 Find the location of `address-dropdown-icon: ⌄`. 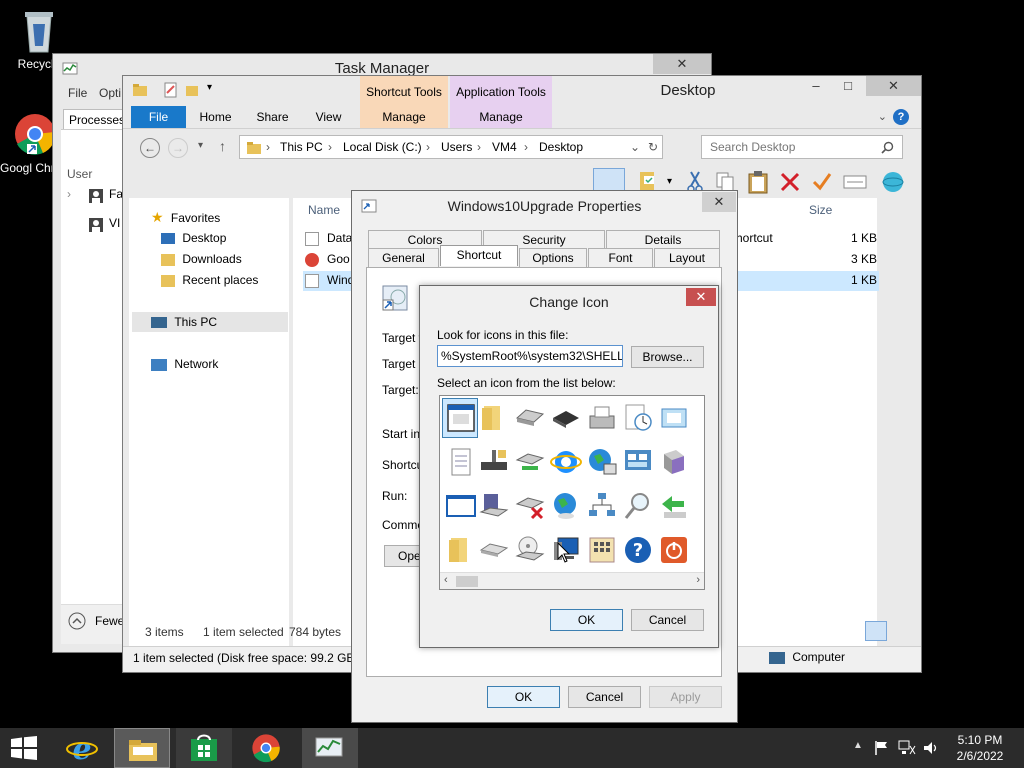

address-dropdown-icon: ⌄ is located at coordinates (635, 147).